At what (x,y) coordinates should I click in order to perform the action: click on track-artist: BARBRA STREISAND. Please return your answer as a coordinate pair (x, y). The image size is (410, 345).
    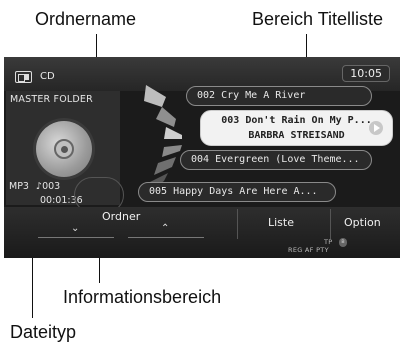
    Looking at the image, I should click on (296, 135).